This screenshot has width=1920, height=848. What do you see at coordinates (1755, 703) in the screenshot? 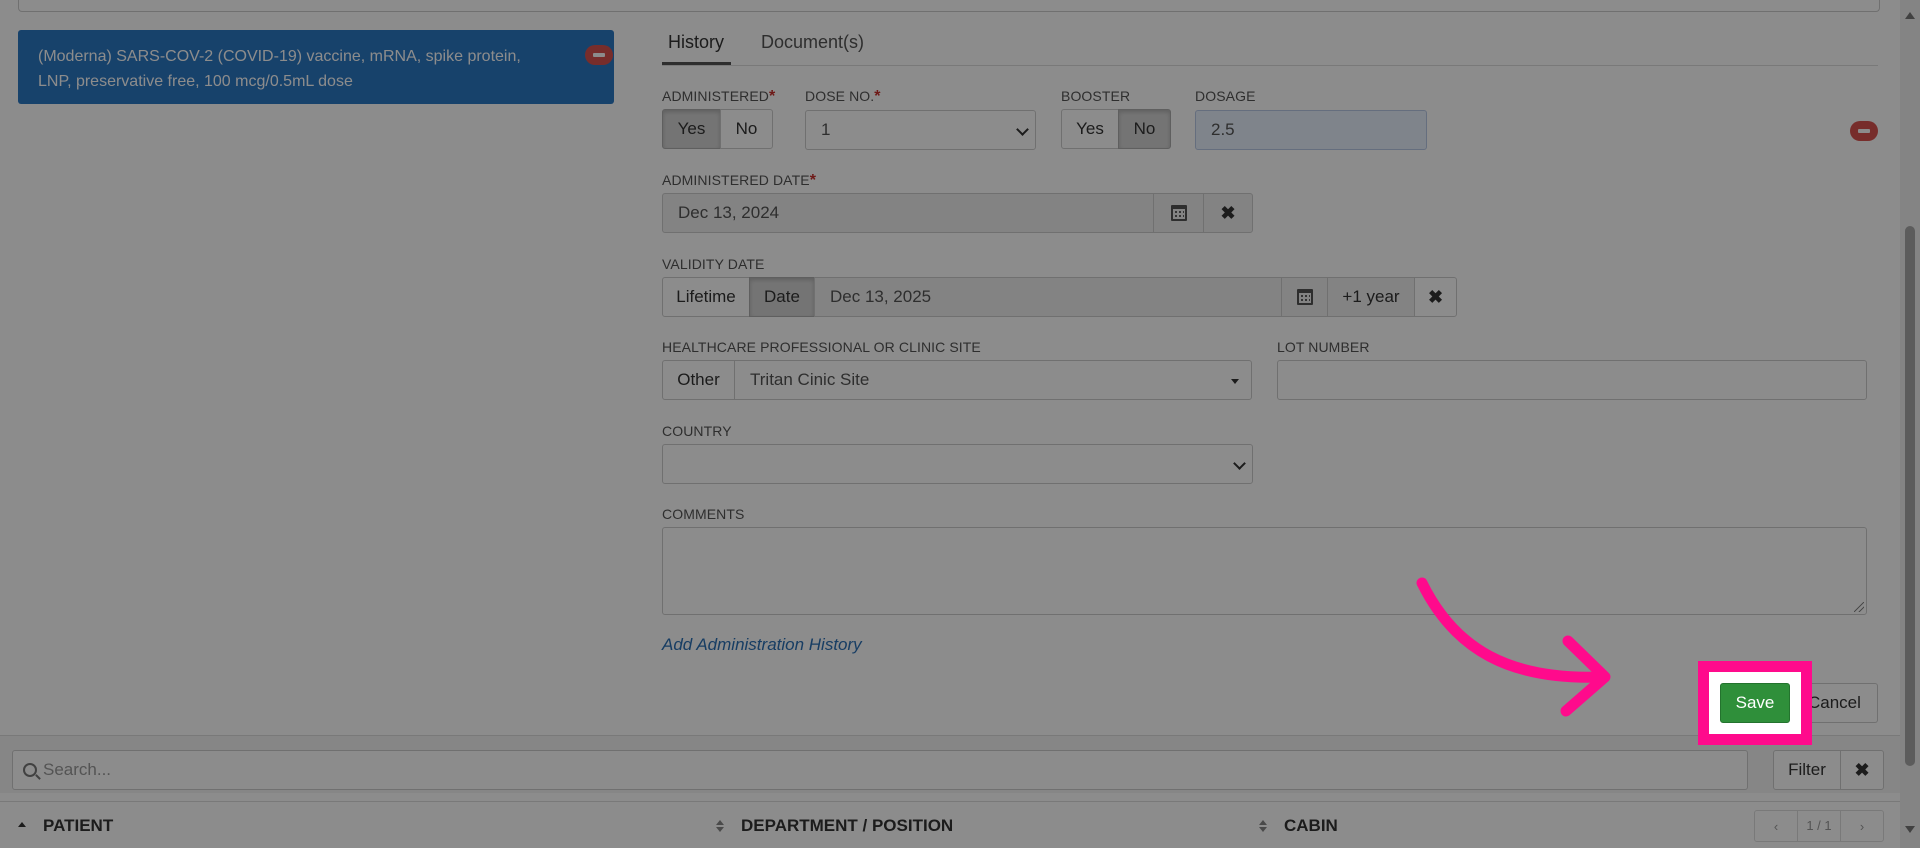
I see `save-button: Save` at bounding box center [1755, 703].